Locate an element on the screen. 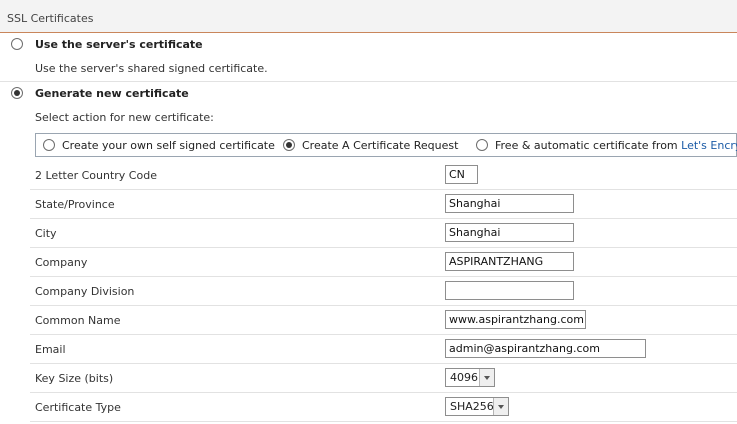 This screenshot has height=424, width=737. self-signed-radio is located at coordinates (49, 145).